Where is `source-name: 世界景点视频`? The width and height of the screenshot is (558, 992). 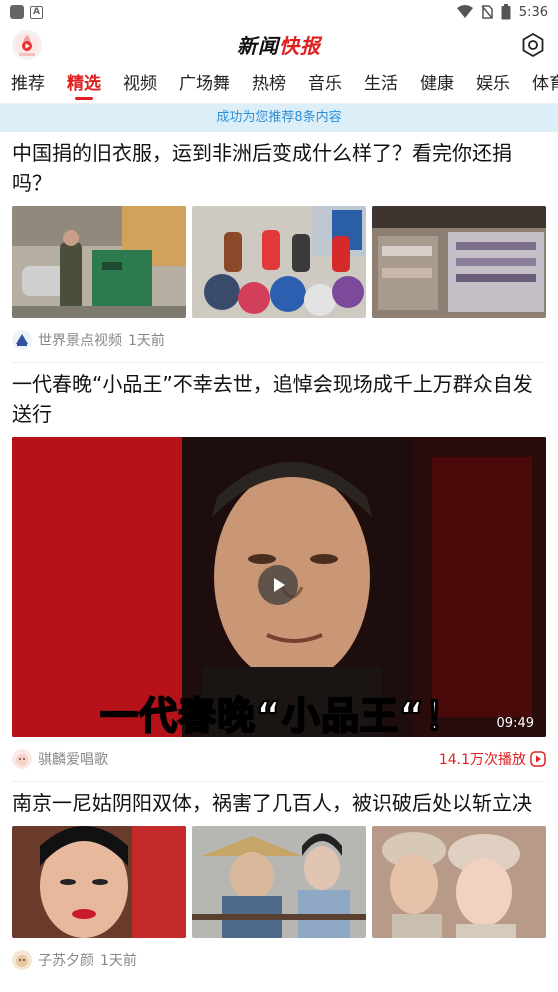 source-name: 世界景点视频 is located at coordinates (80, 340).